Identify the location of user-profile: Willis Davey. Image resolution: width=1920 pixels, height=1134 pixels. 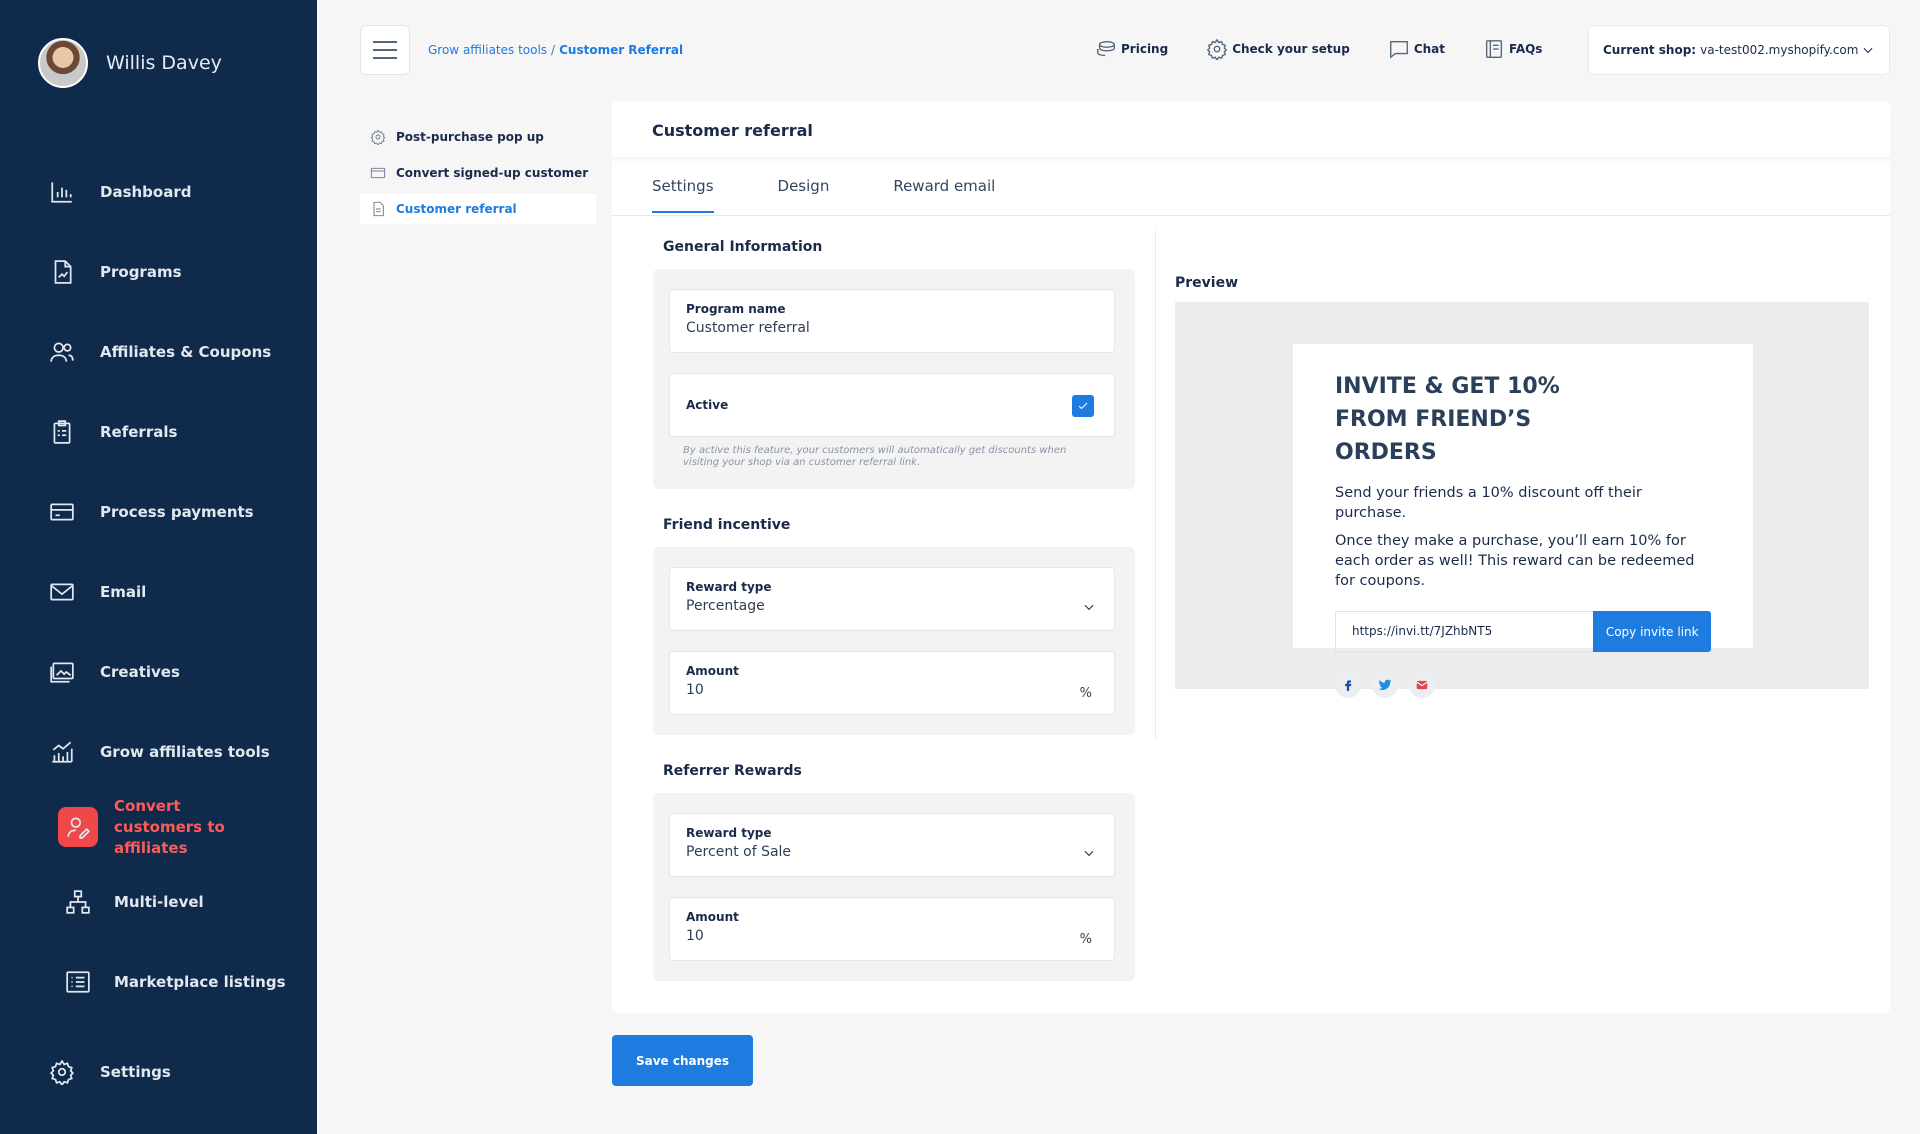
(130, 63).